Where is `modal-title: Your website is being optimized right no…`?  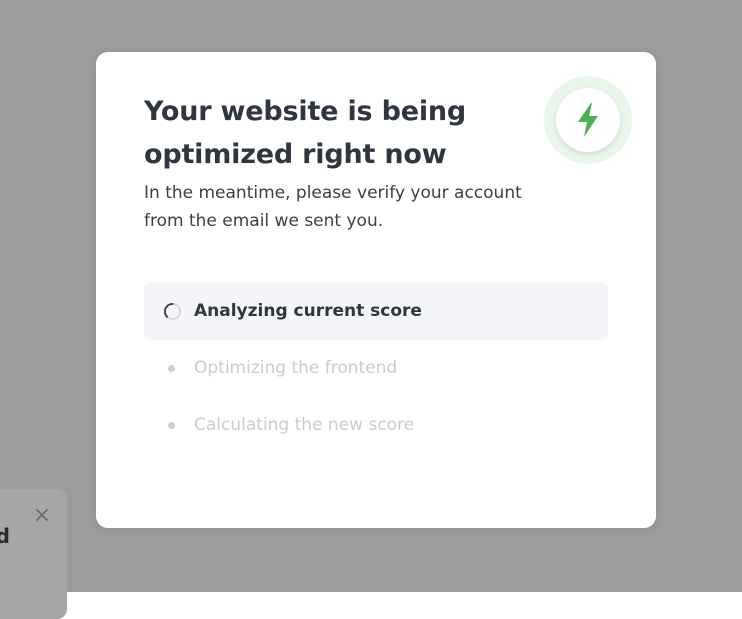
modal-title: Your website is being optimized right no… is located at coordinates (305, 133).